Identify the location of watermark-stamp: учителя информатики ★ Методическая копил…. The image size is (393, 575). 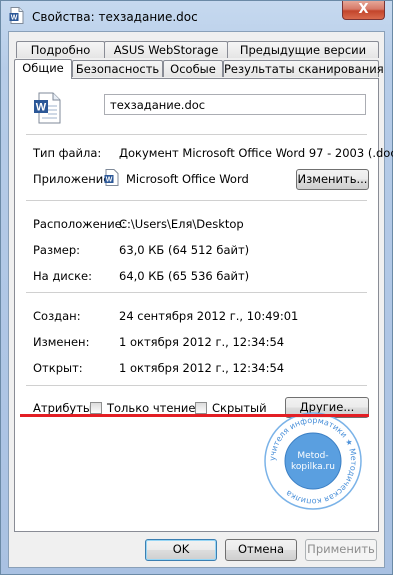
(313, 461).